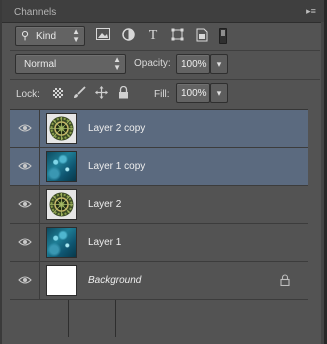 Image resolution: width=327 pixels, height=344 pixels. I want to click on opacity-label: Opacity:, so click(152, 63).